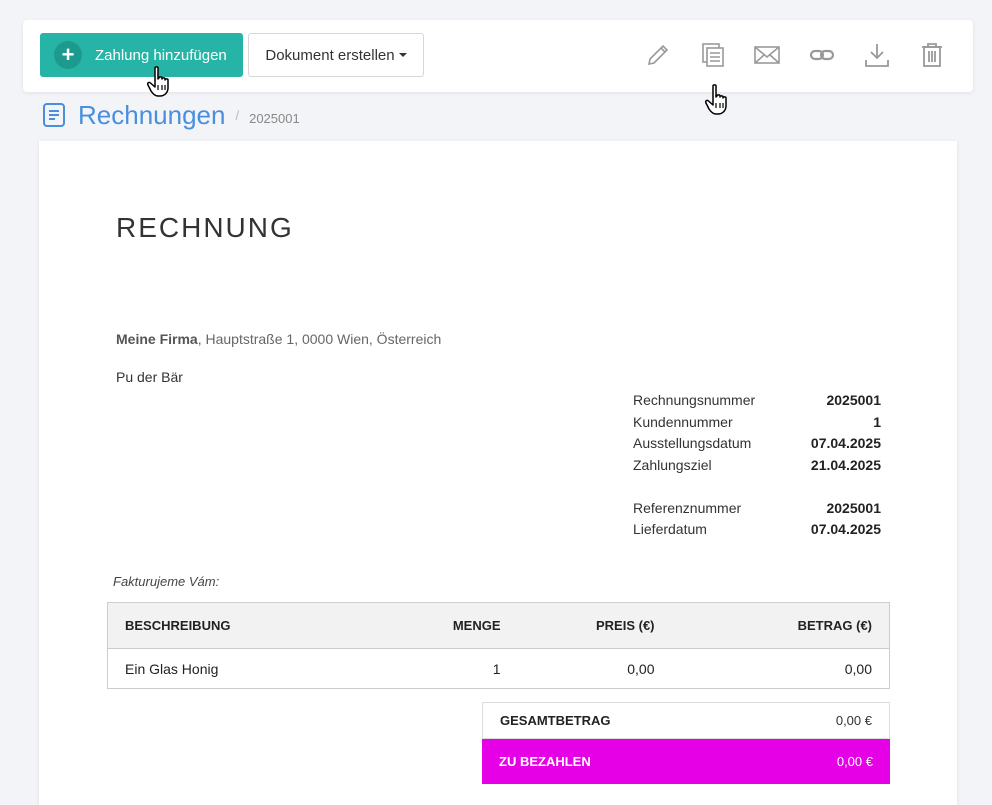 The height and width of the screenshot is (805, 992). I want to click on create-document-label: Dokument erstellen, so click(330, 55).